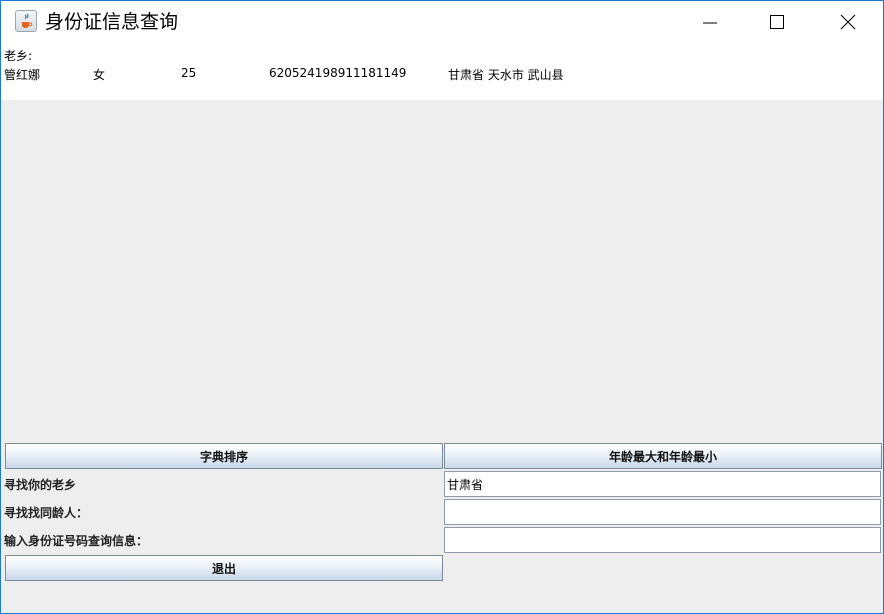 The height and width of the screenshot is (614, 884). What do you see at coordinates (26, 21) in the screenshot?
I see `java-coffee-icon` at bounding box center [26, 21].